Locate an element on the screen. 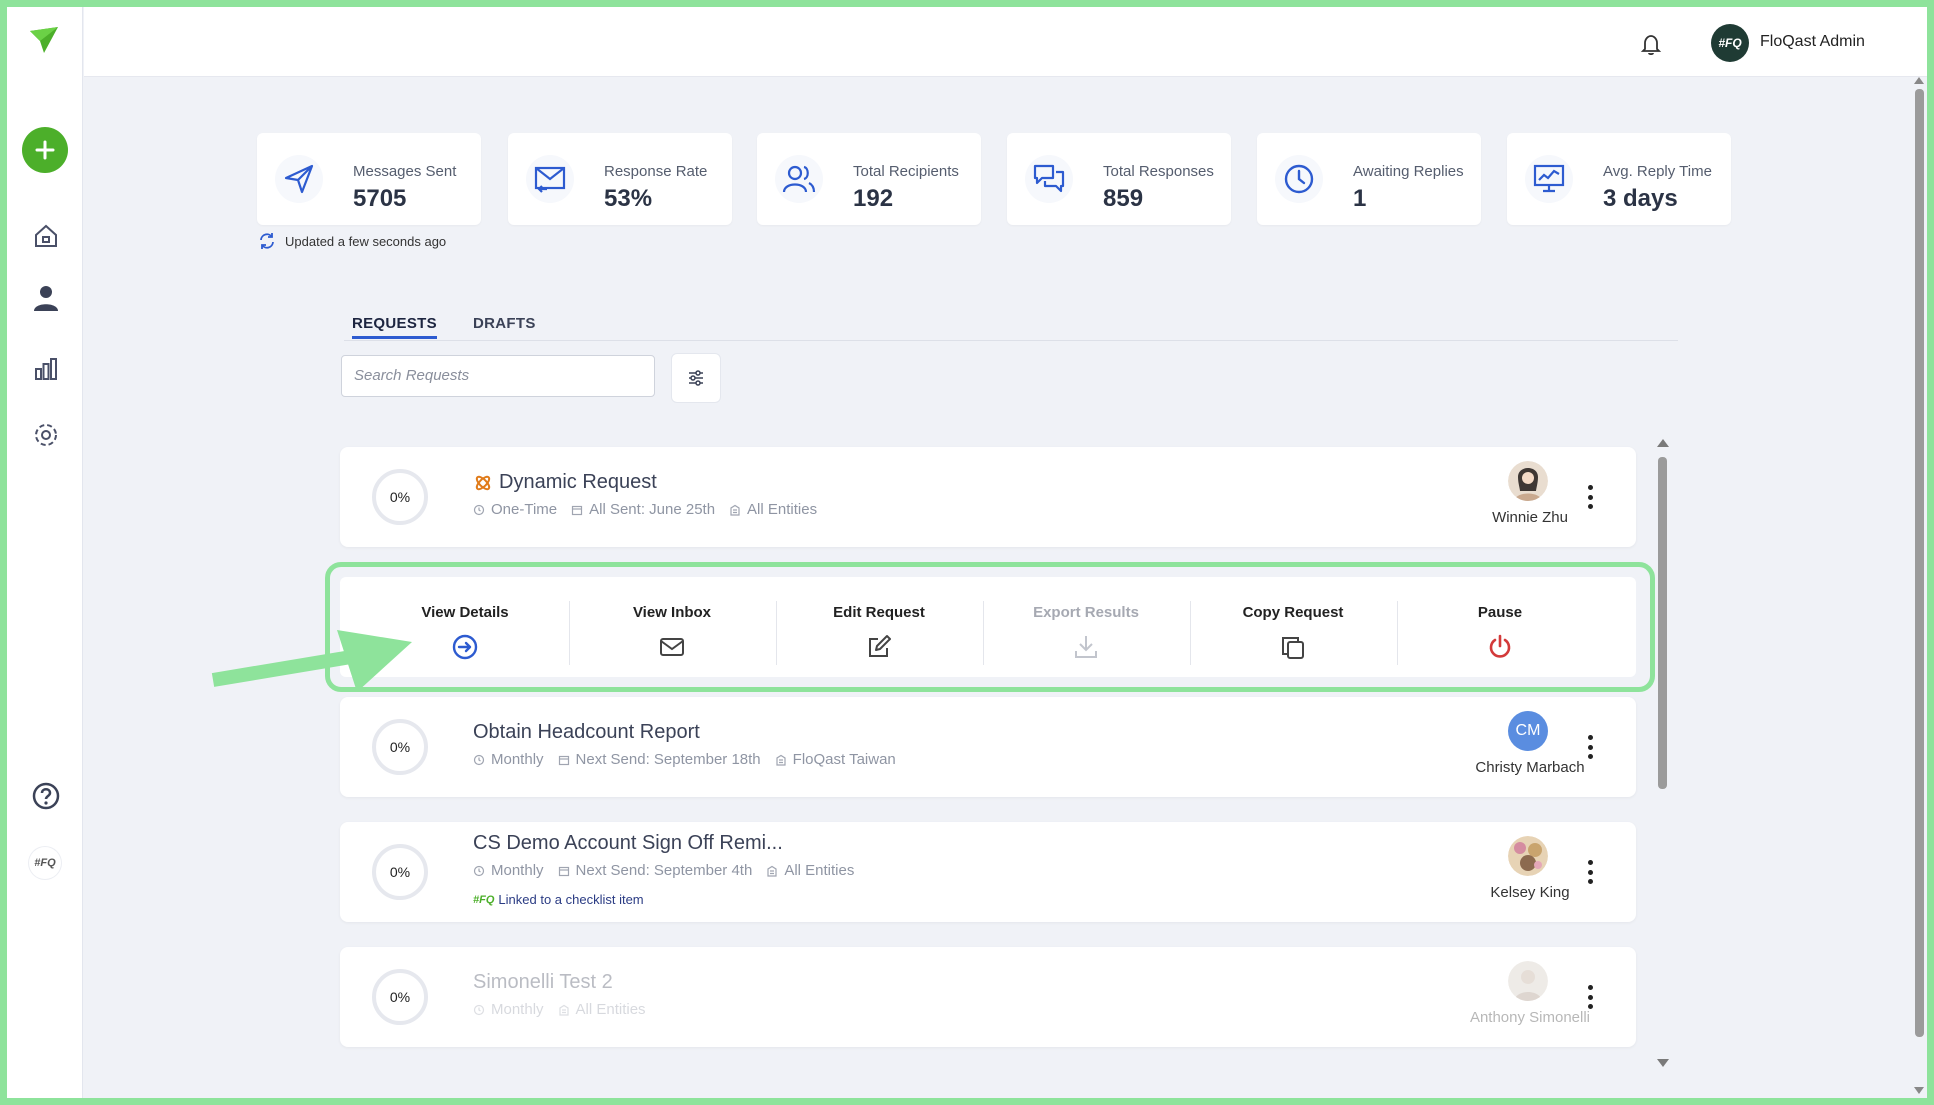  pause-button: Pause is located at coordinates (1500, 627).